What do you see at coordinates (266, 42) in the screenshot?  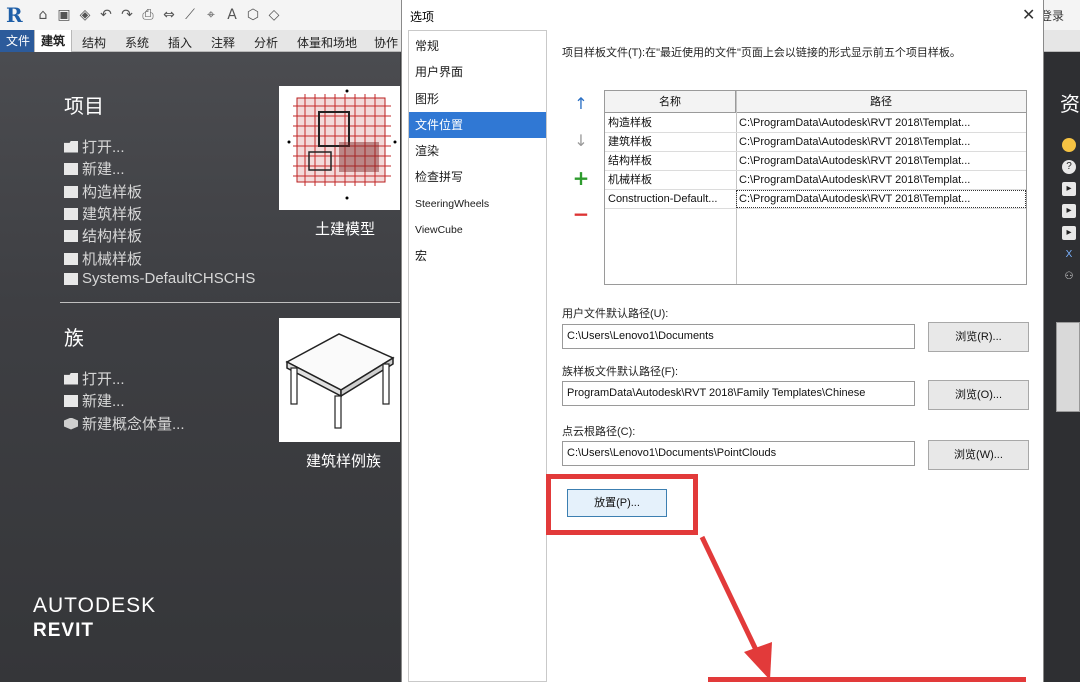 I see `tab-analyze: 分析` at bounding box center [266, 42].